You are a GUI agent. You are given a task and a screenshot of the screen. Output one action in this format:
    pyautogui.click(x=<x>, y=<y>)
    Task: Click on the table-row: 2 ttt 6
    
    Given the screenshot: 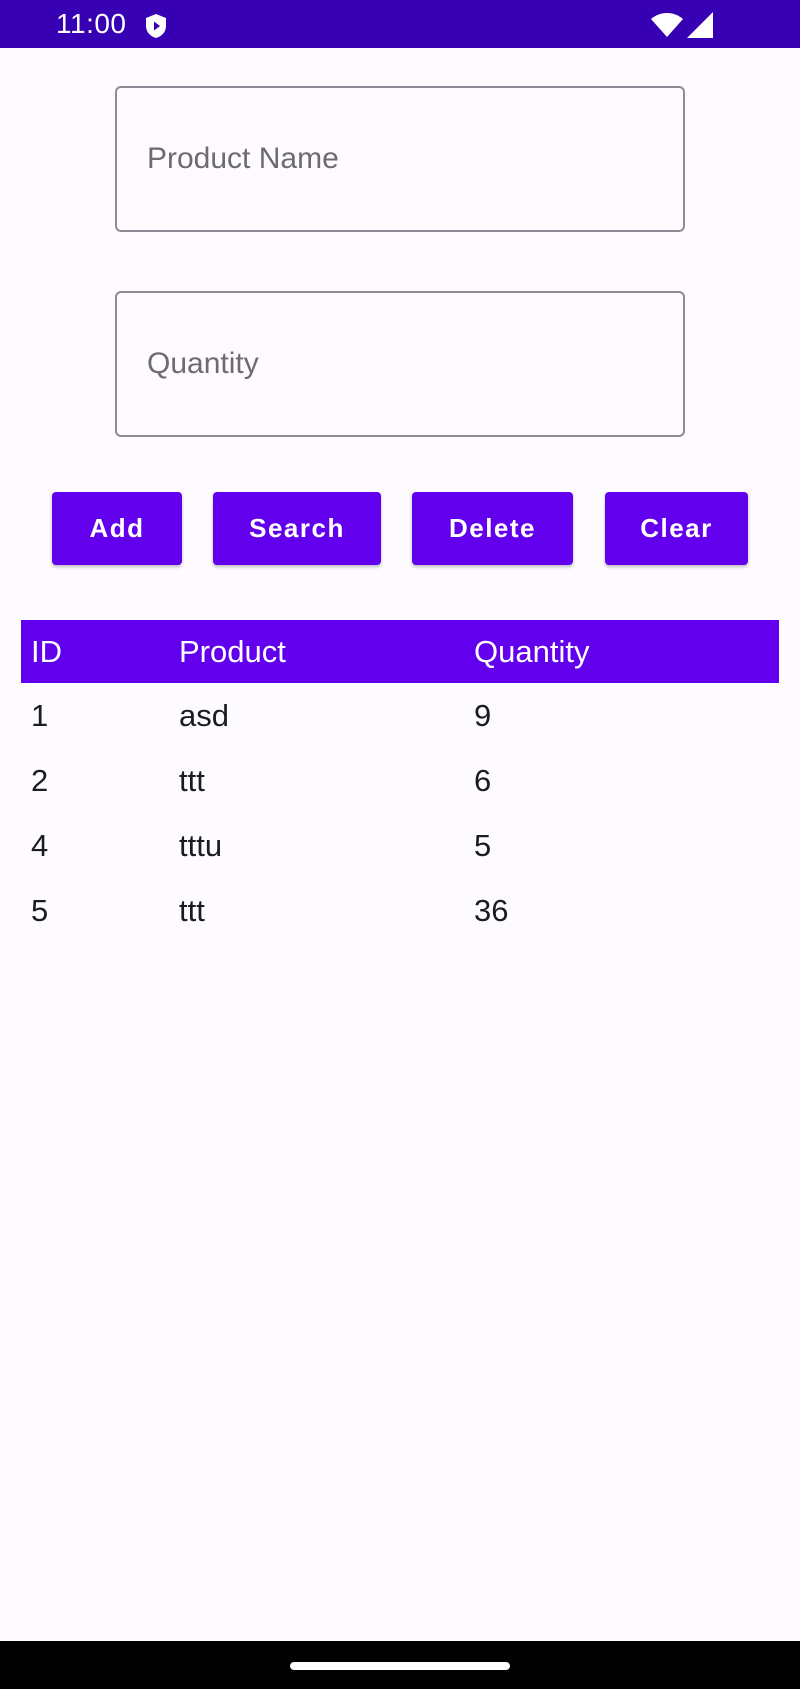 What is the action you would take?
    pyautogui.click(x=400, y=780)
    